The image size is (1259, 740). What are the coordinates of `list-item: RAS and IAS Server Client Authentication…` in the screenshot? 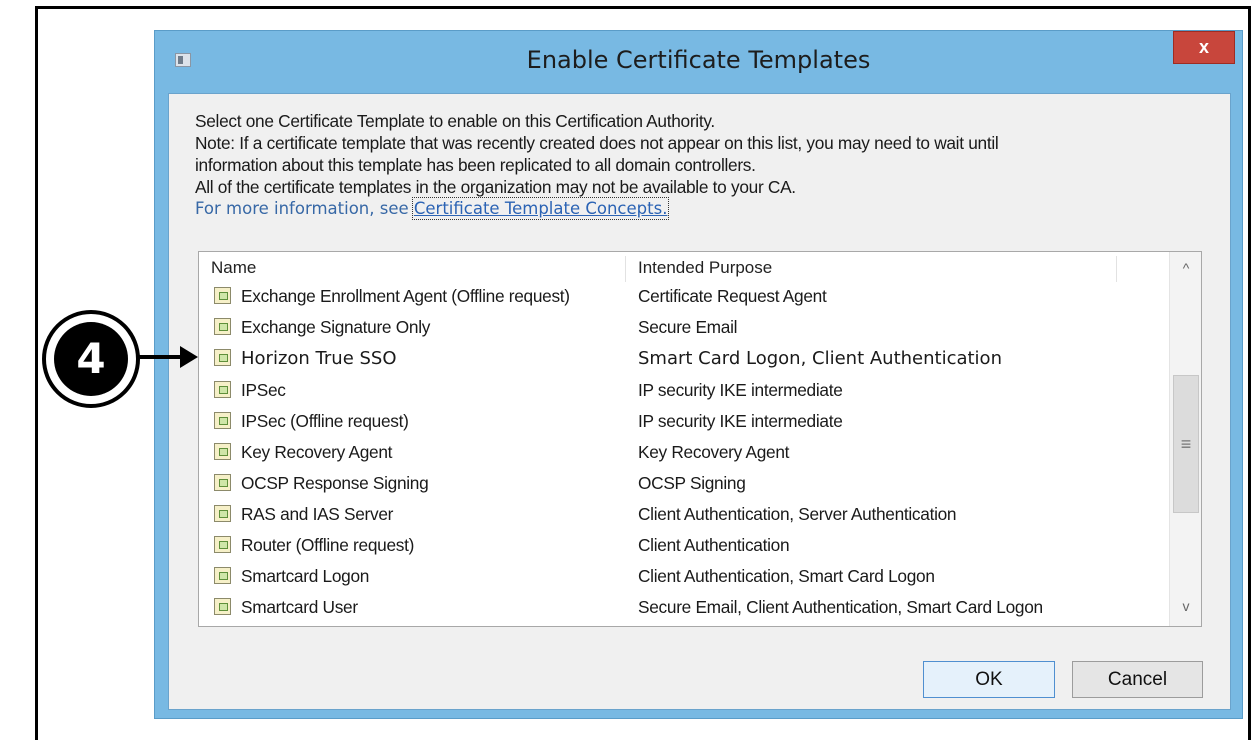 It's located at (684, 516).